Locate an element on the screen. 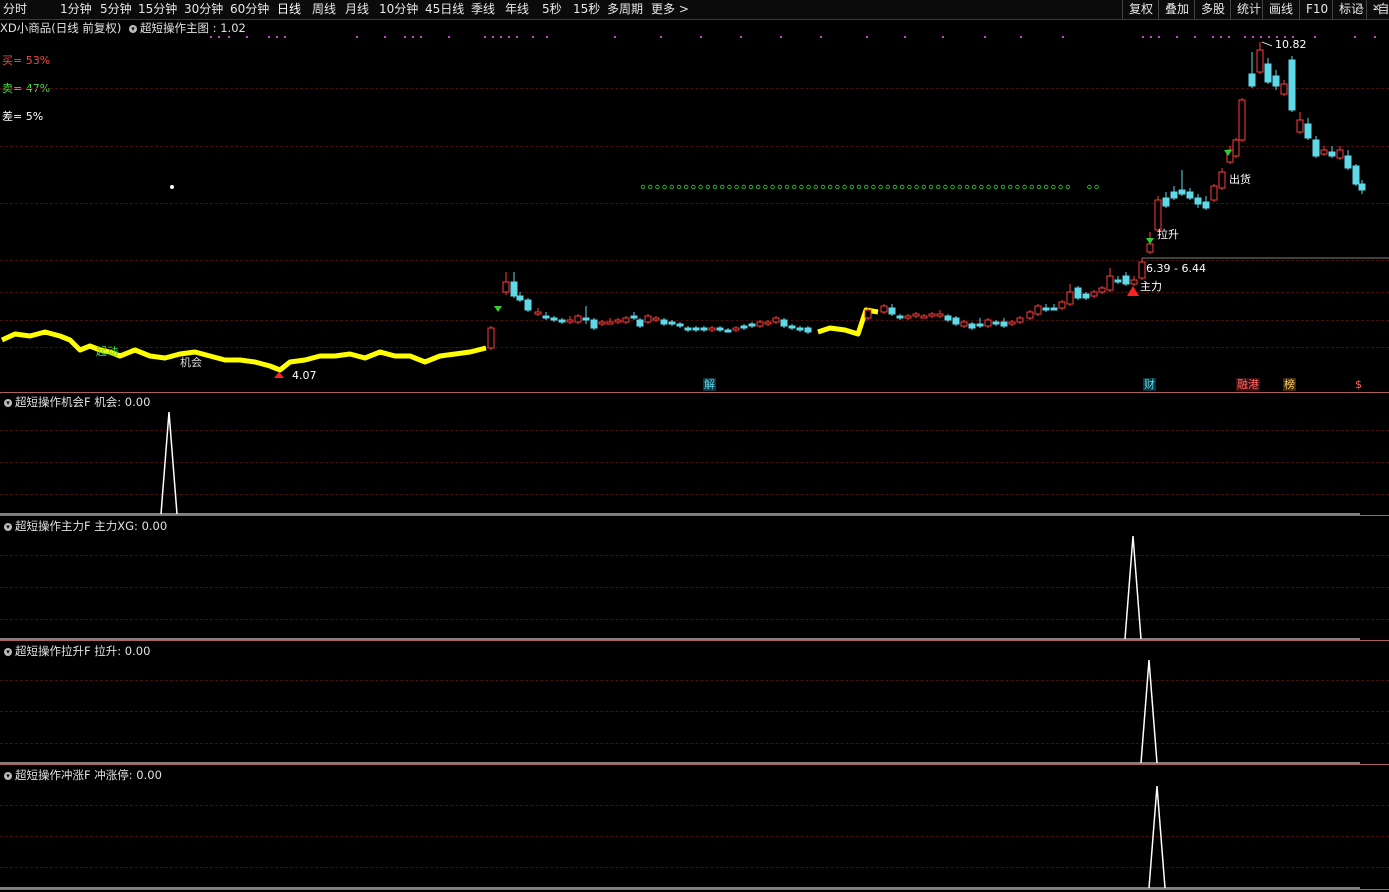 The width and height of the screenshot is (1389, 892). event-badge: $ is located at coordinates (1358, 384).